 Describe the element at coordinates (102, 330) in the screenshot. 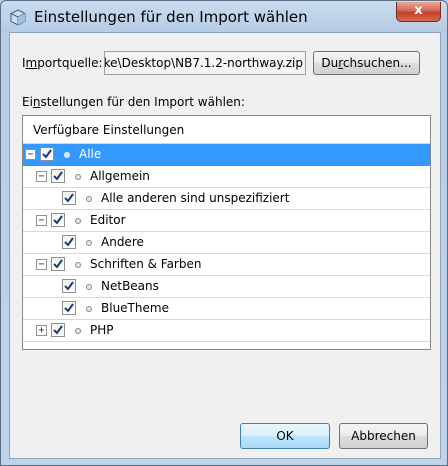

I see `tree-row-label: PHP` at that location.